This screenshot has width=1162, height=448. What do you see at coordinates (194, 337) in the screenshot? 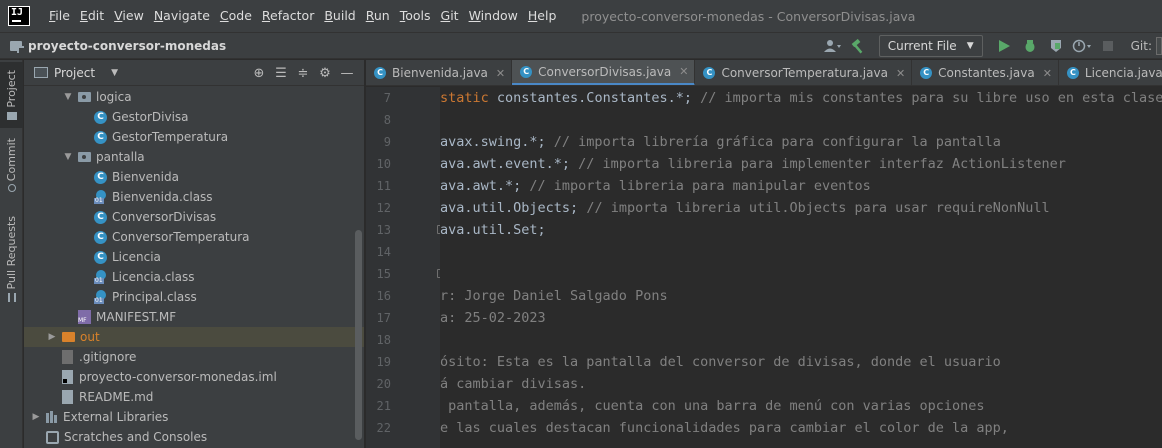
I see `tree-row: ▶ out` at bounding box center [194, 337].